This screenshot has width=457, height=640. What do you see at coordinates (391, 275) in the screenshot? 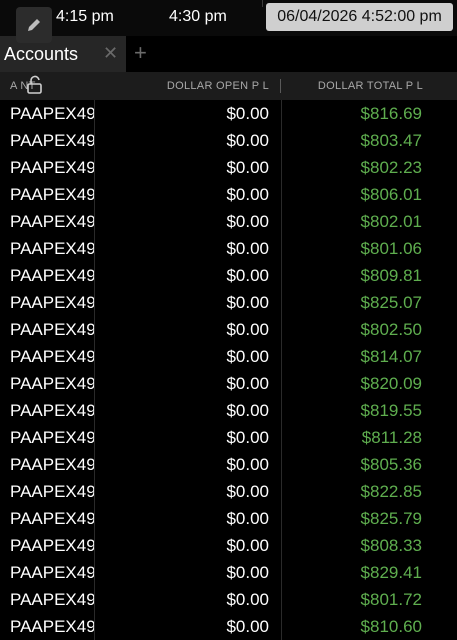
I see `dollar-total-pl-cell: $809.81` at bounding box center [391, 275].